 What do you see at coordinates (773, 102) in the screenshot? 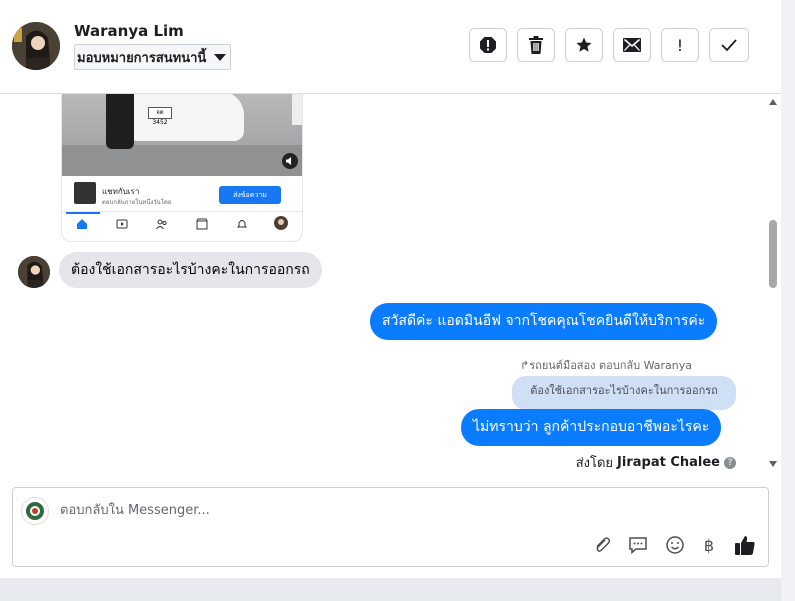
I see `scroll-up-arrow` at bounding box center [773, 102].